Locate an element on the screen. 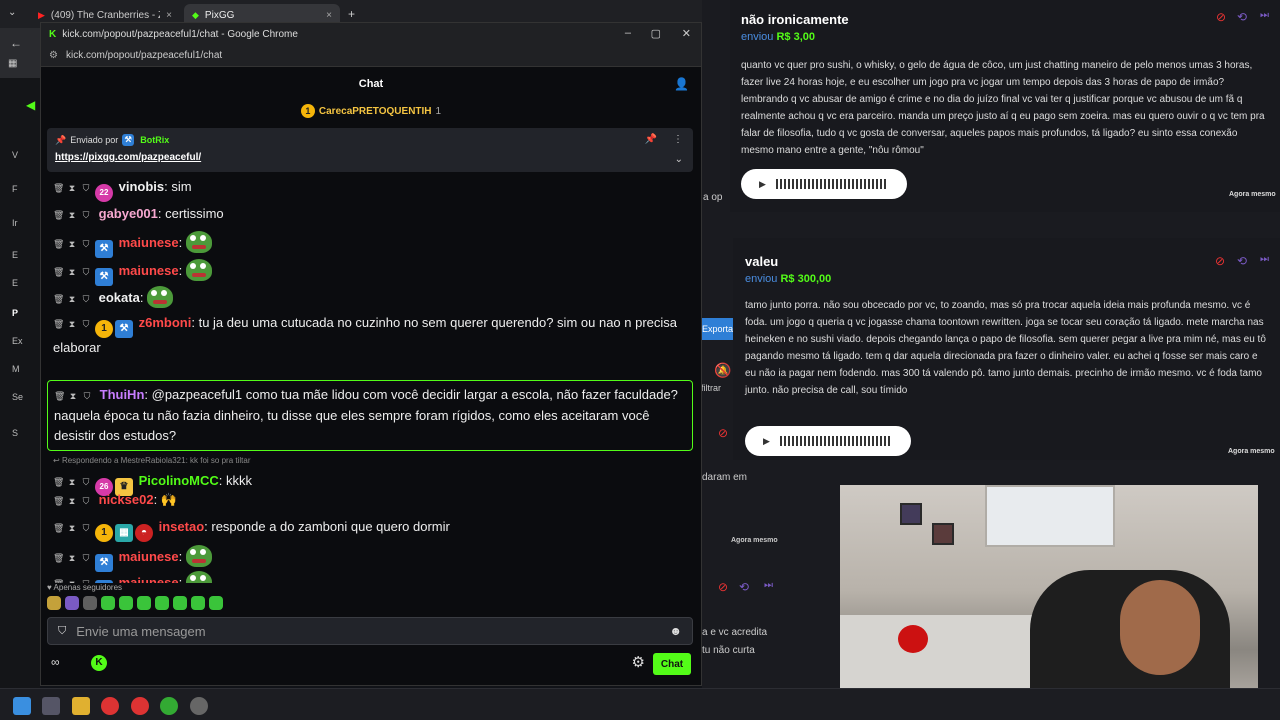 The height and width of the screenshot is (720, 1280). app-icon is located at coordinates (199, 706).